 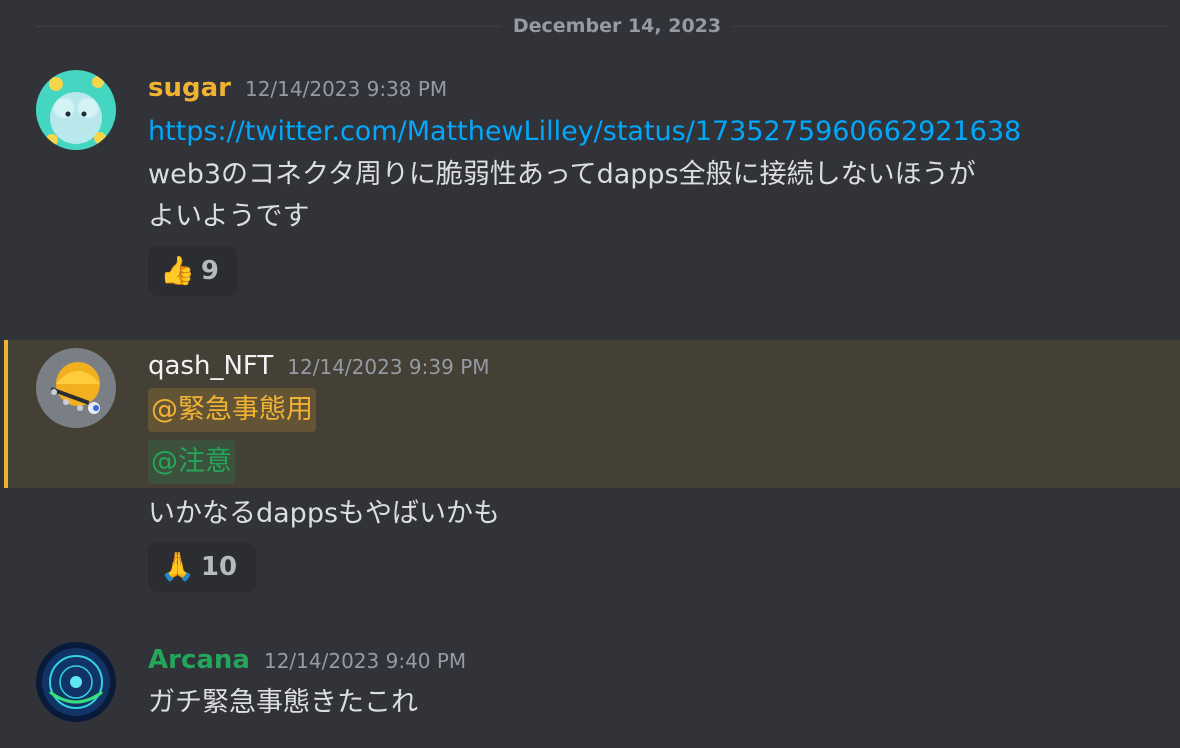 I want to click on date-divider-label: December 14, 2023, so click(x=617, y=26).